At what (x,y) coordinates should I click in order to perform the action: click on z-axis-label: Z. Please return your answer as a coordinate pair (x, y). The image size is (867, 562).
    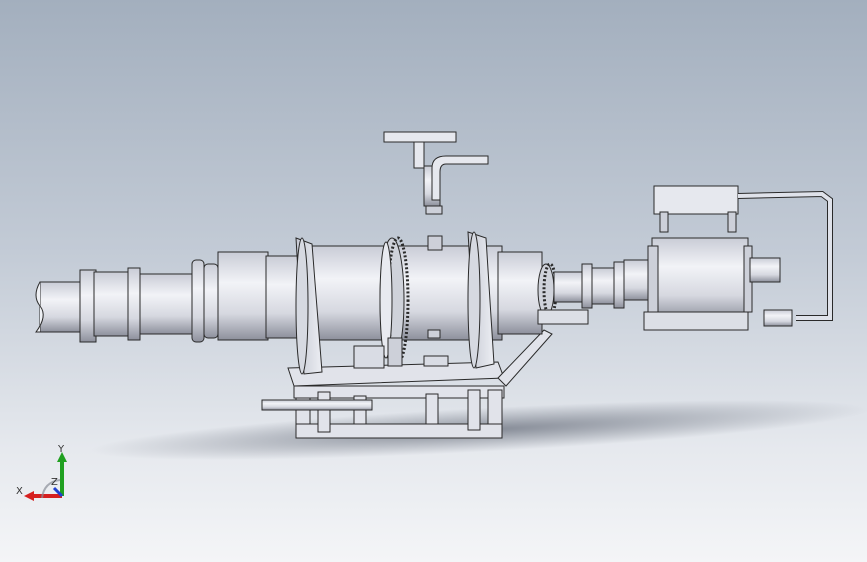
    Looking at the image, I should click on (54, 482).